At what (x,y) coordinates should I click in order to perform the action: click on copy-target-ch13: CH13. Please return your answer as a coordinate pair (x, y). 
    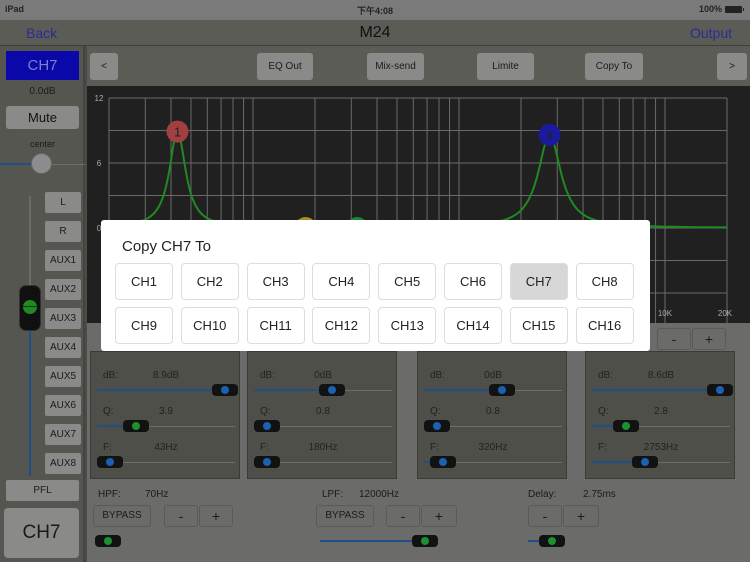
    Looking at the image, I should click on (407, 325).